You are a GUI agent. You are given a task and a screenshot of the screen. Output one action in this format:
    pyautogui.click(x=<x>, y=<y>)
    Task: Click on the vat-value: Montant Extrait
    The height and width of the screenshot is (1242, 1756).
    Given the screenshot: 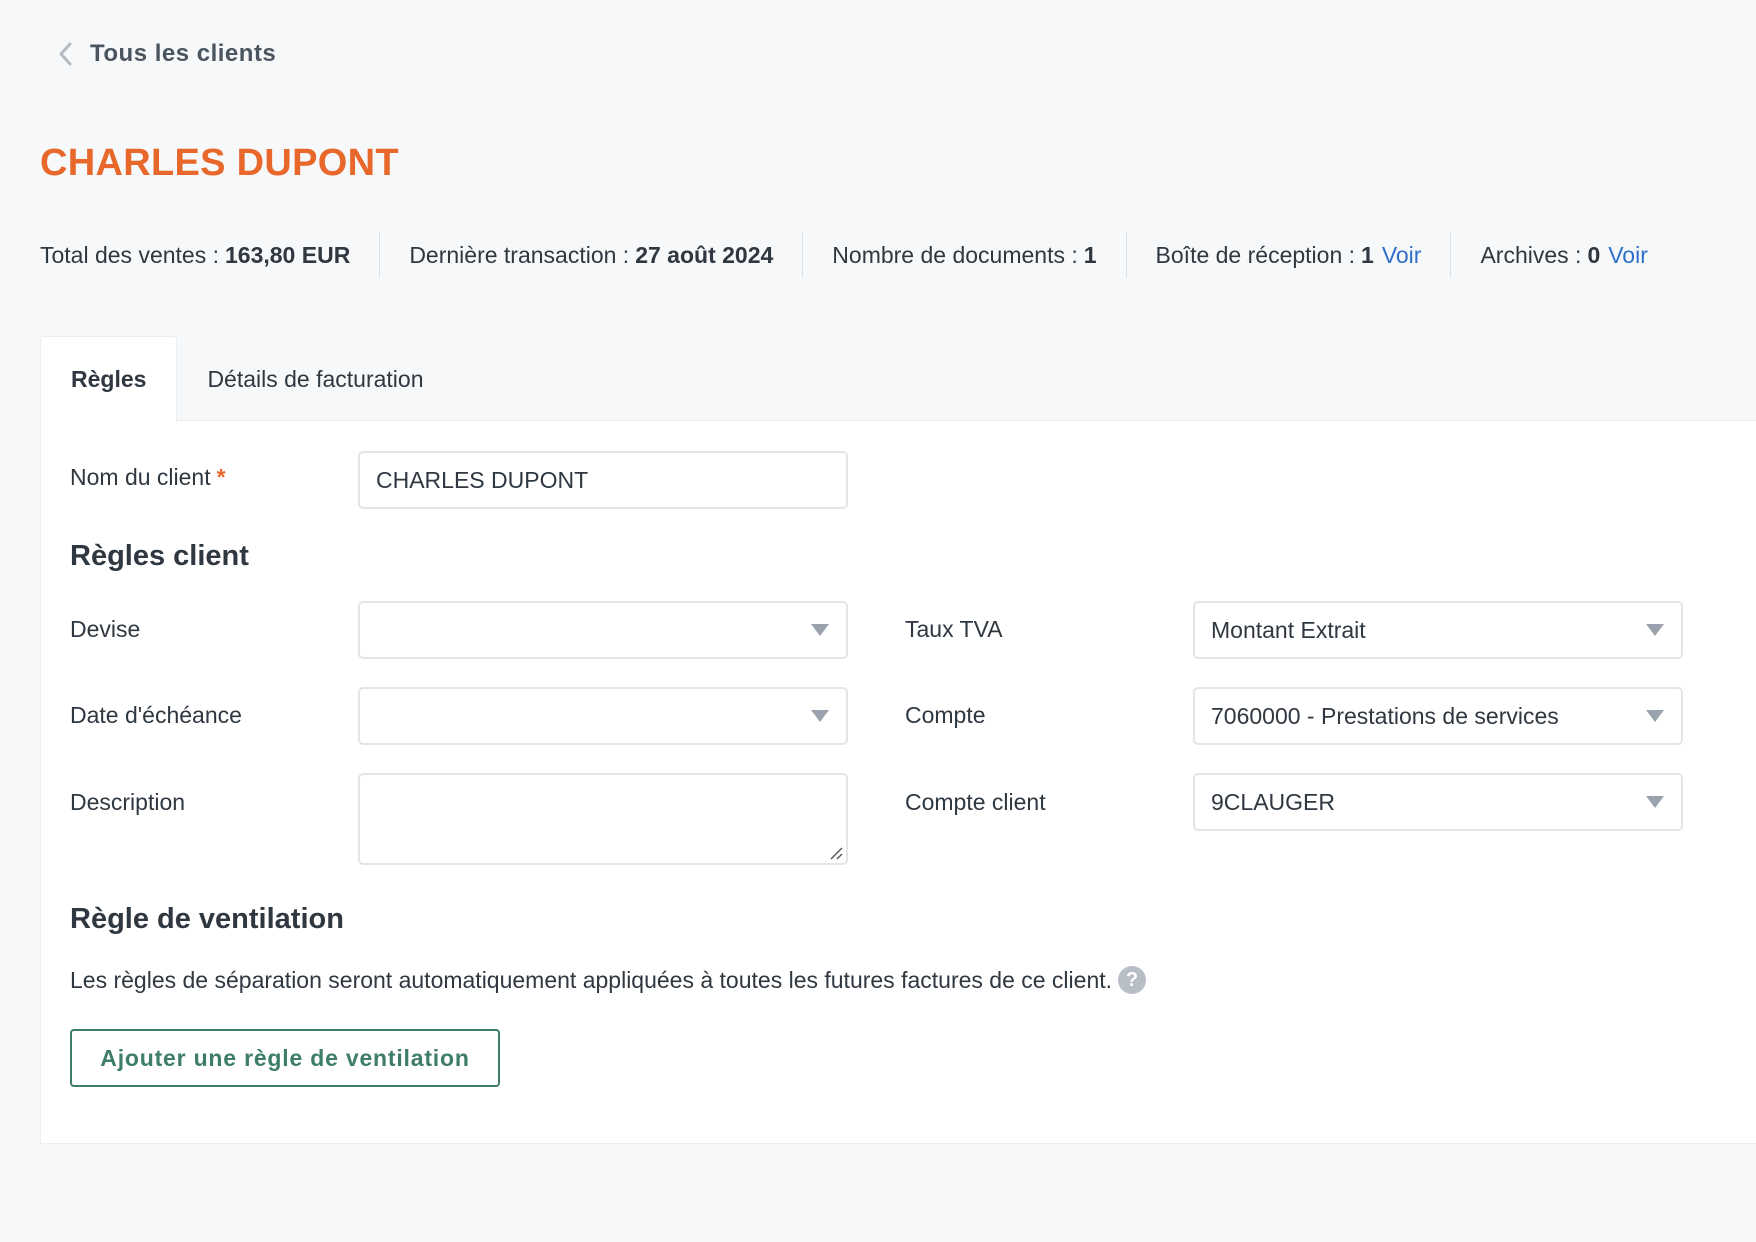 What is the action you would take?
    pyautogui.click(x=1288, y=629)
    